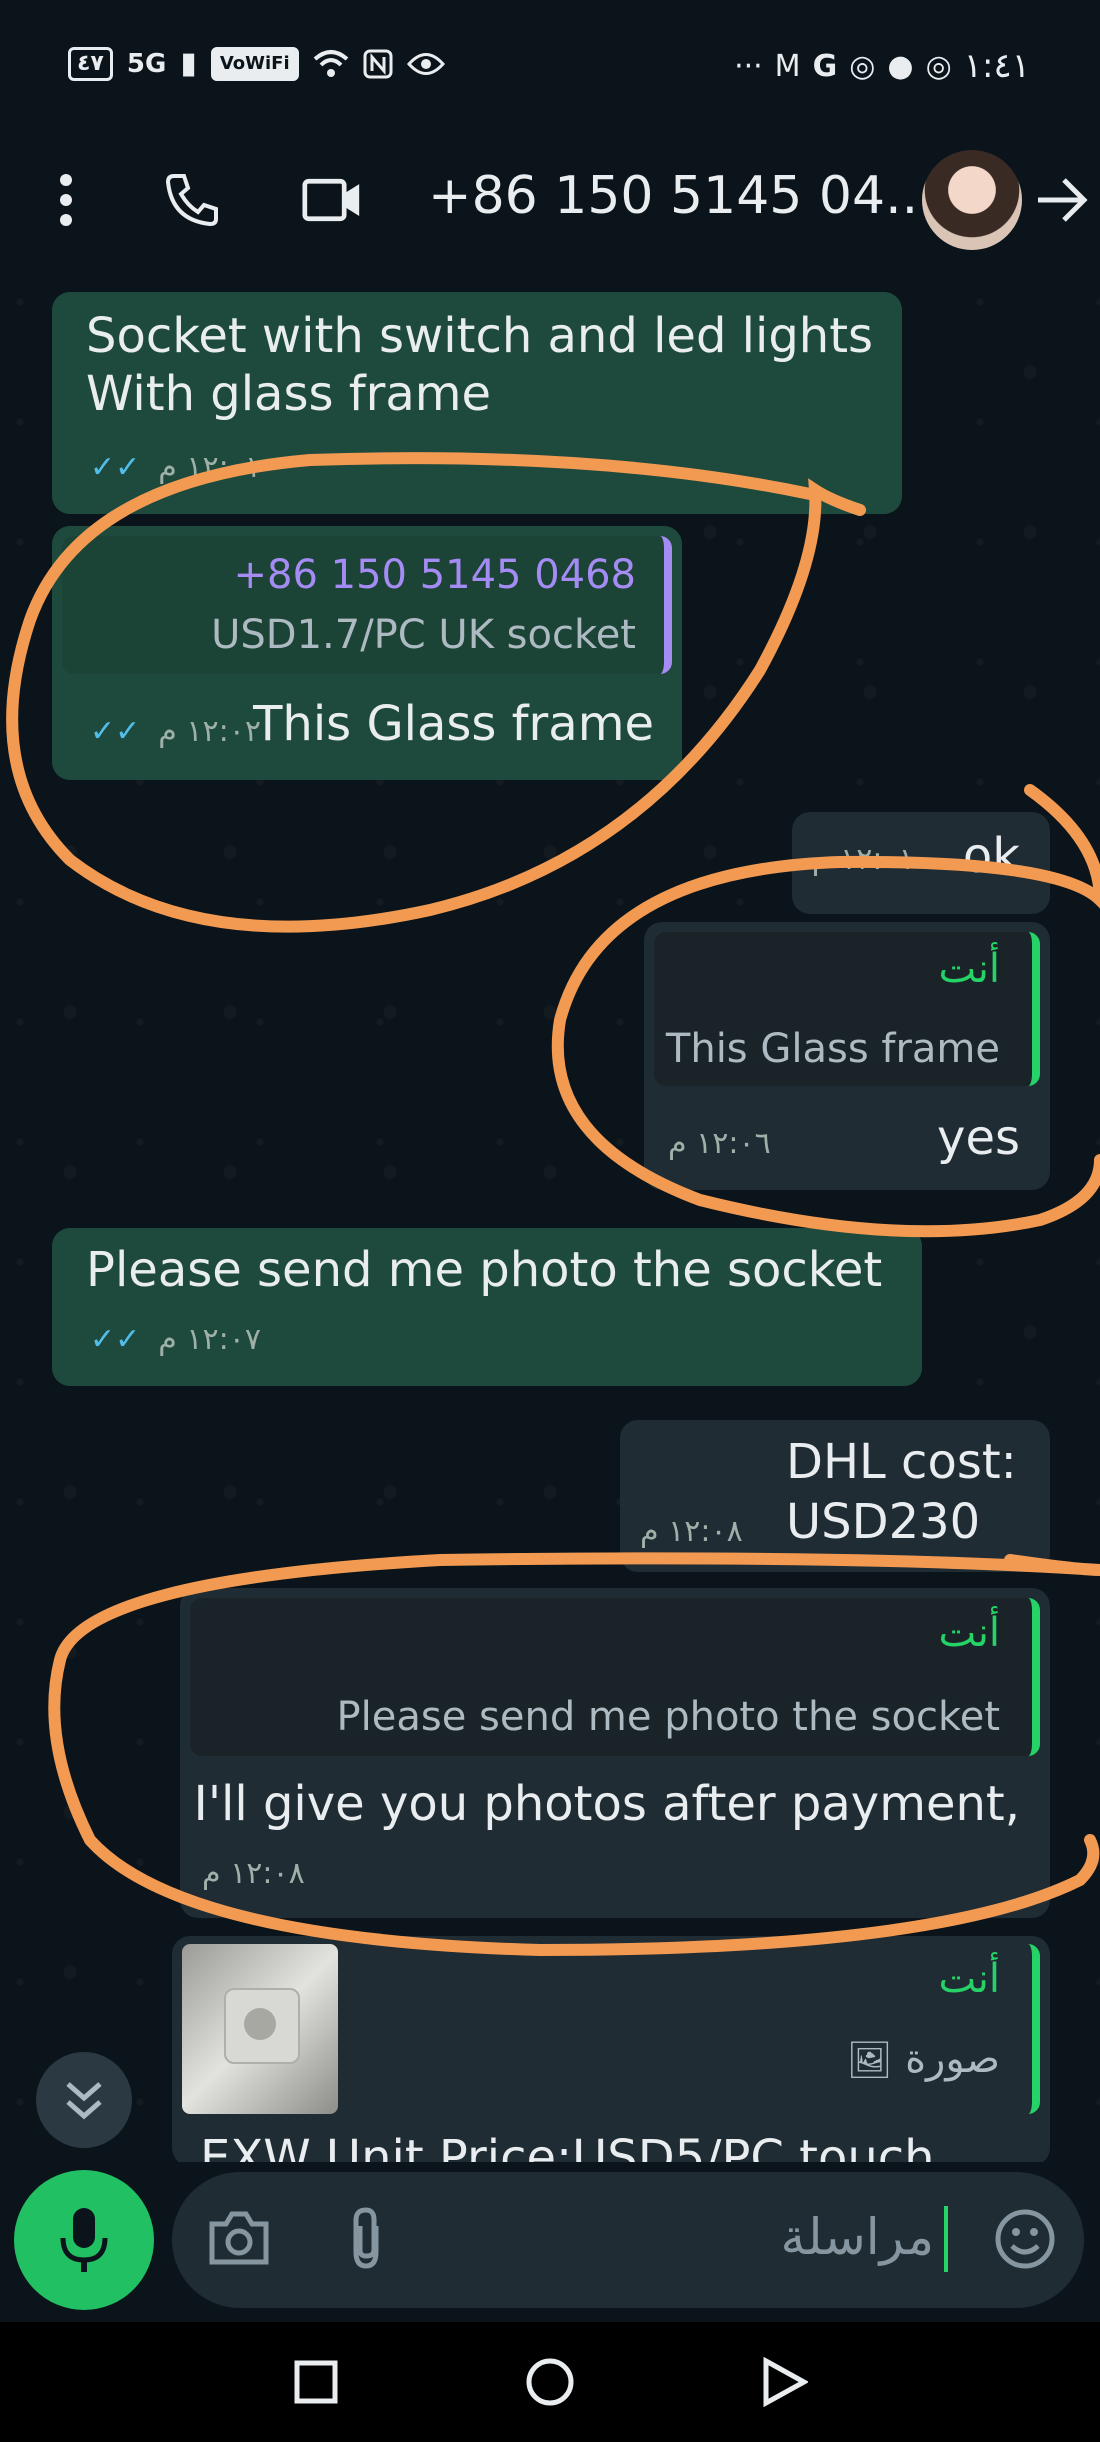 The height and width of the screenshot is (2442, 1100). What do you see at coordinates (900, 66) in the screenshot?
I see `facebook-icon: ●` at bounding box center [900, 66].